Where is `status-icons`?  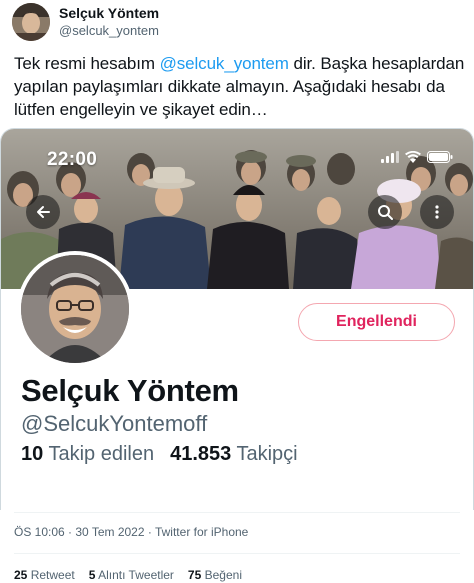
status-icons is located at coordinates (417, 157).